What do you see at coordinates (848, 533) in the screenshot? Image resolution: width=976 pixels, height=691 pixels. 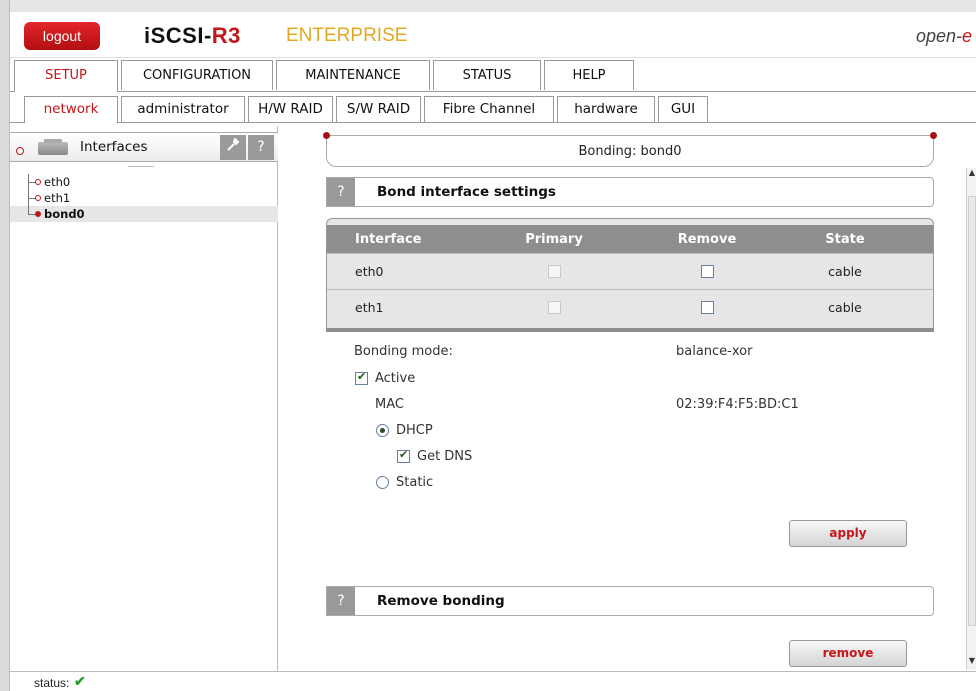 I see `apply-button: apply` at bounding box center [848, 533].